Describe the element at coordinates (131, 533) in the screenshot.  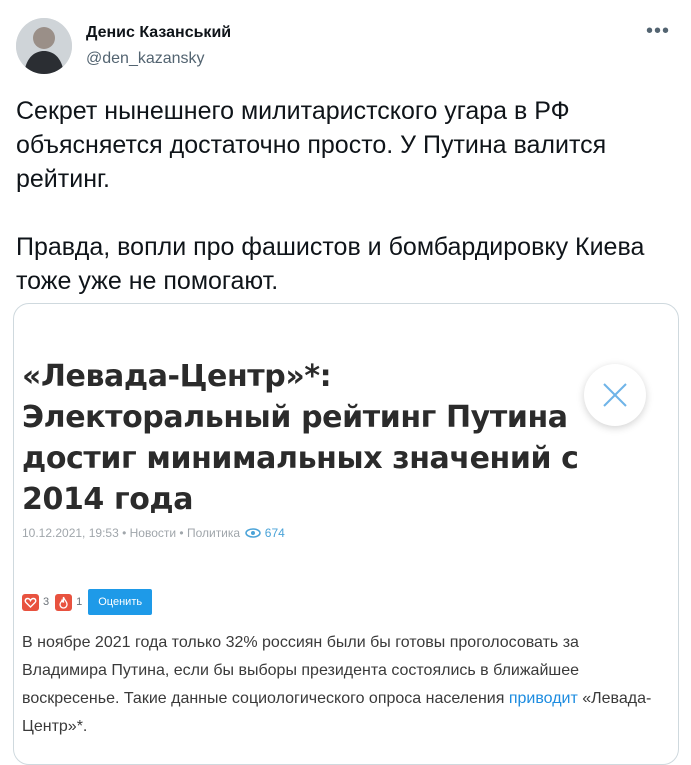
I see `card-meta-text: 10.12.2021, 19:53 • Новости • Политика` at that location.